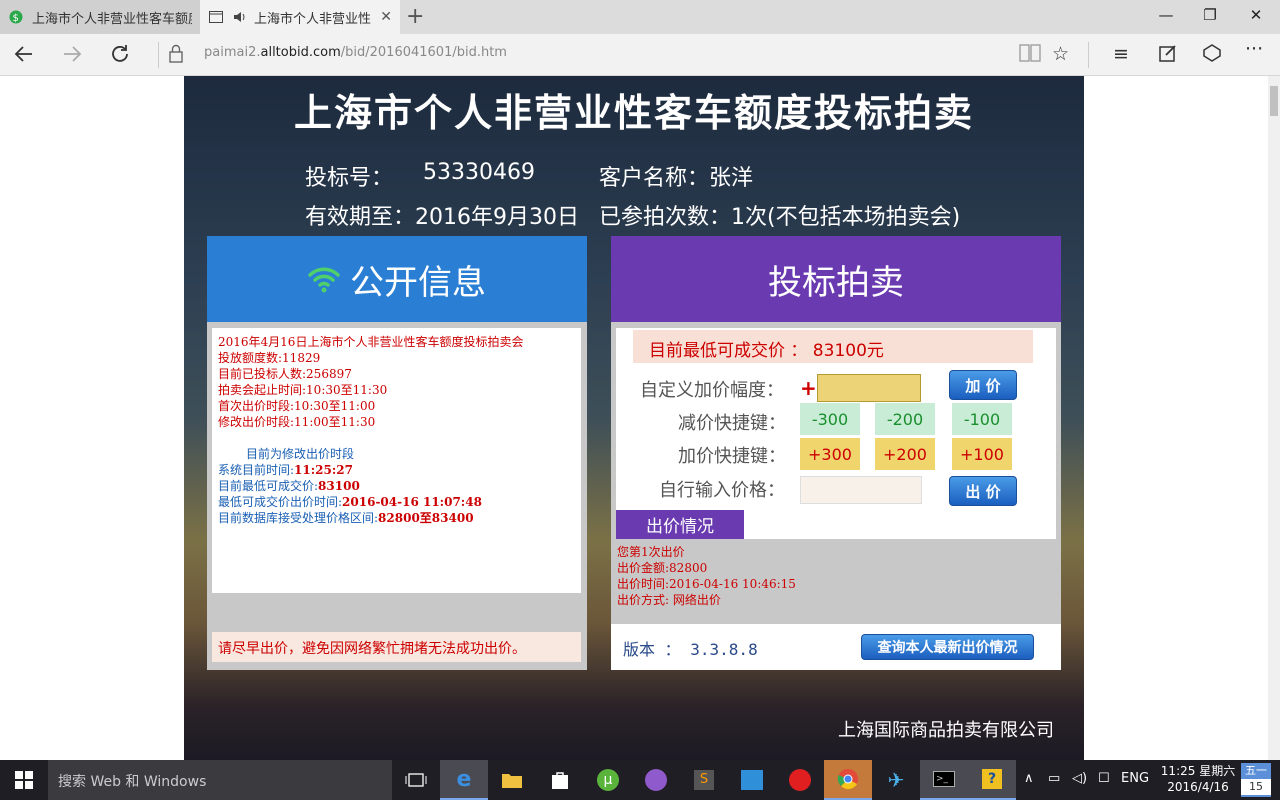 The image size is (1280, 800). What do you see at coordinates (780, 217) in the screenshot?
I see `participation-count: 已参拍次数：1次(不包括本场拍卖会)` at bounding box center [780, 217].